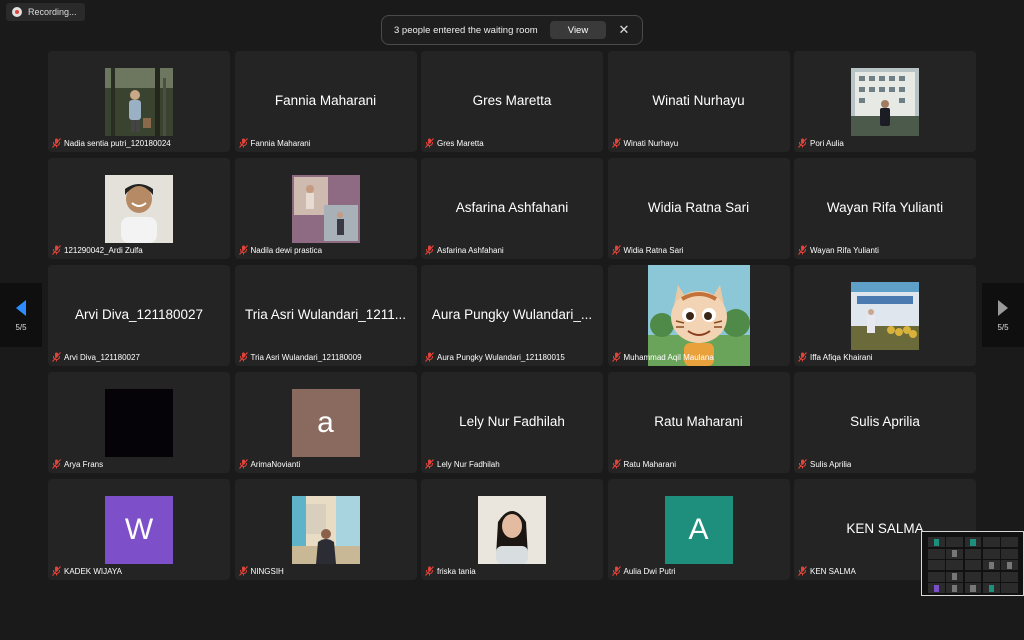  I want to click on notification-message: 3 people entered the waiting room, so click(466, 30).